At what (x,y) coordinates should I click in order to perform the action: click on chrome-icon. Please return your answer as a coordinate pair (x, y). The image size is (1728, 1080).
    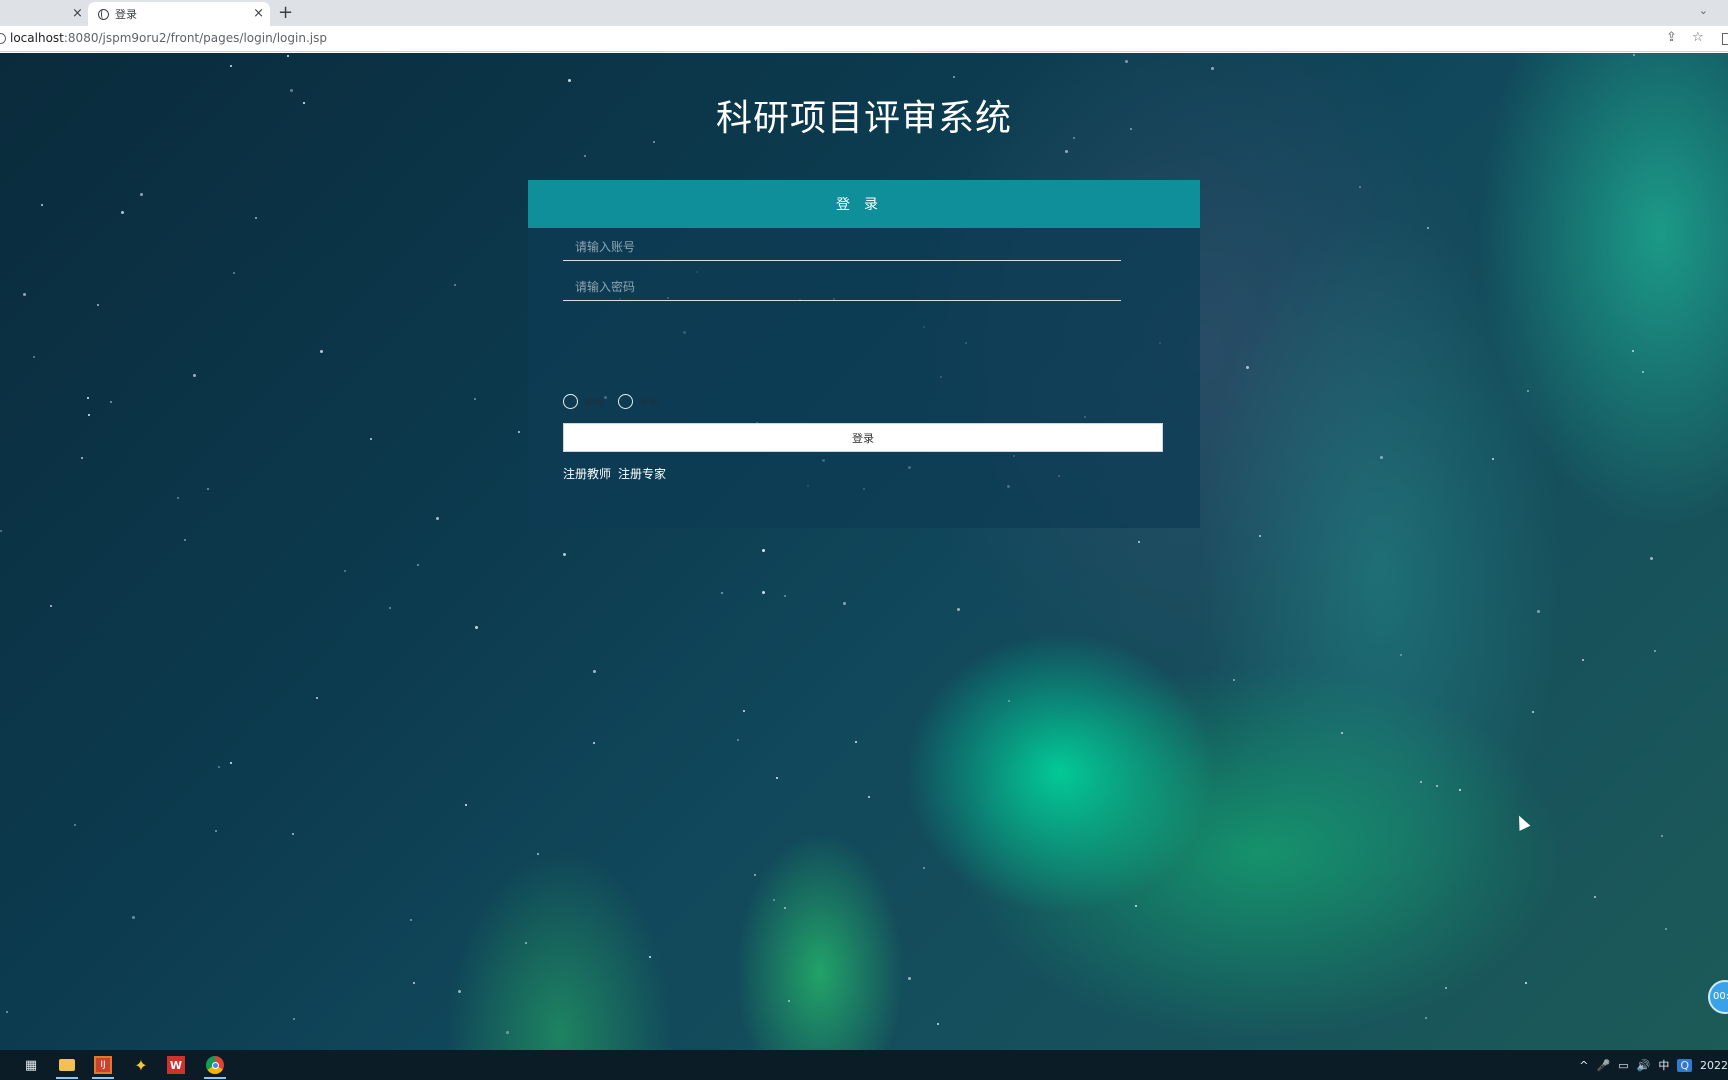
    Looking at the image, I should click on (215, 1065).